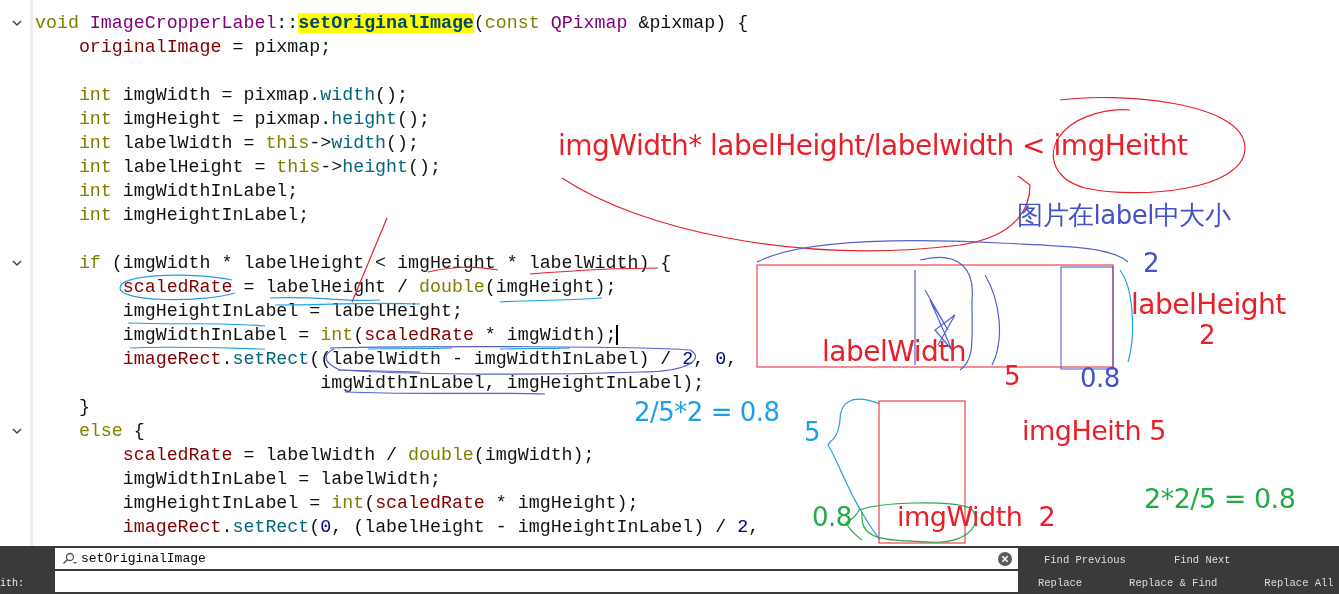 The image size is (1339, 594). What do you see at coordinates (253, 119) in the screenshot?
I see `code-line: int imgHeight = pixmap.height();` at bounding box center [253, 119].